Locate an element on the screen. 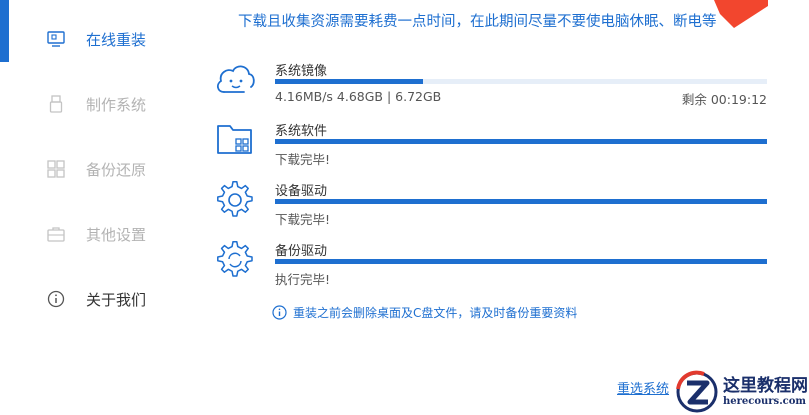  watermark: 这里教程网 herecours.com is located at coordinates (740, 391).